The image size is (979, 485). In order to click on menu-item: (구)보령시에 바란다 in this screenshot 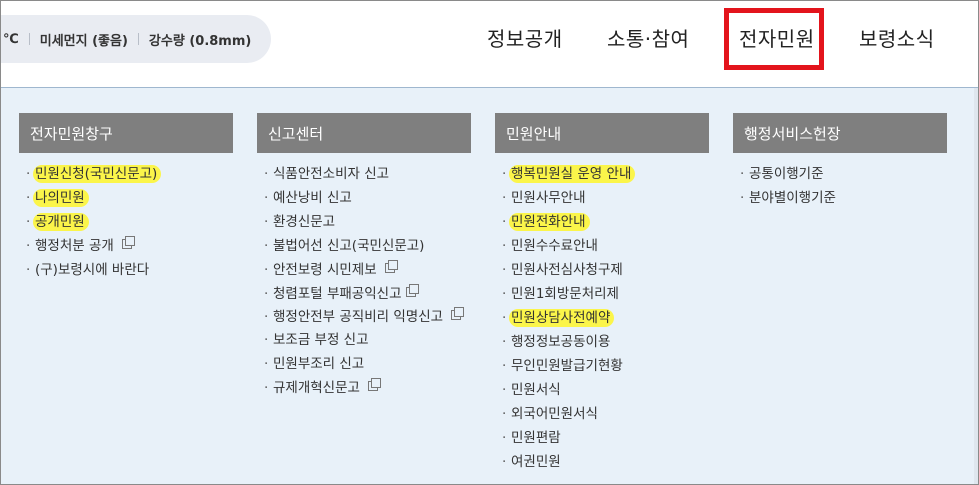, I will do `click(126, 270)`.